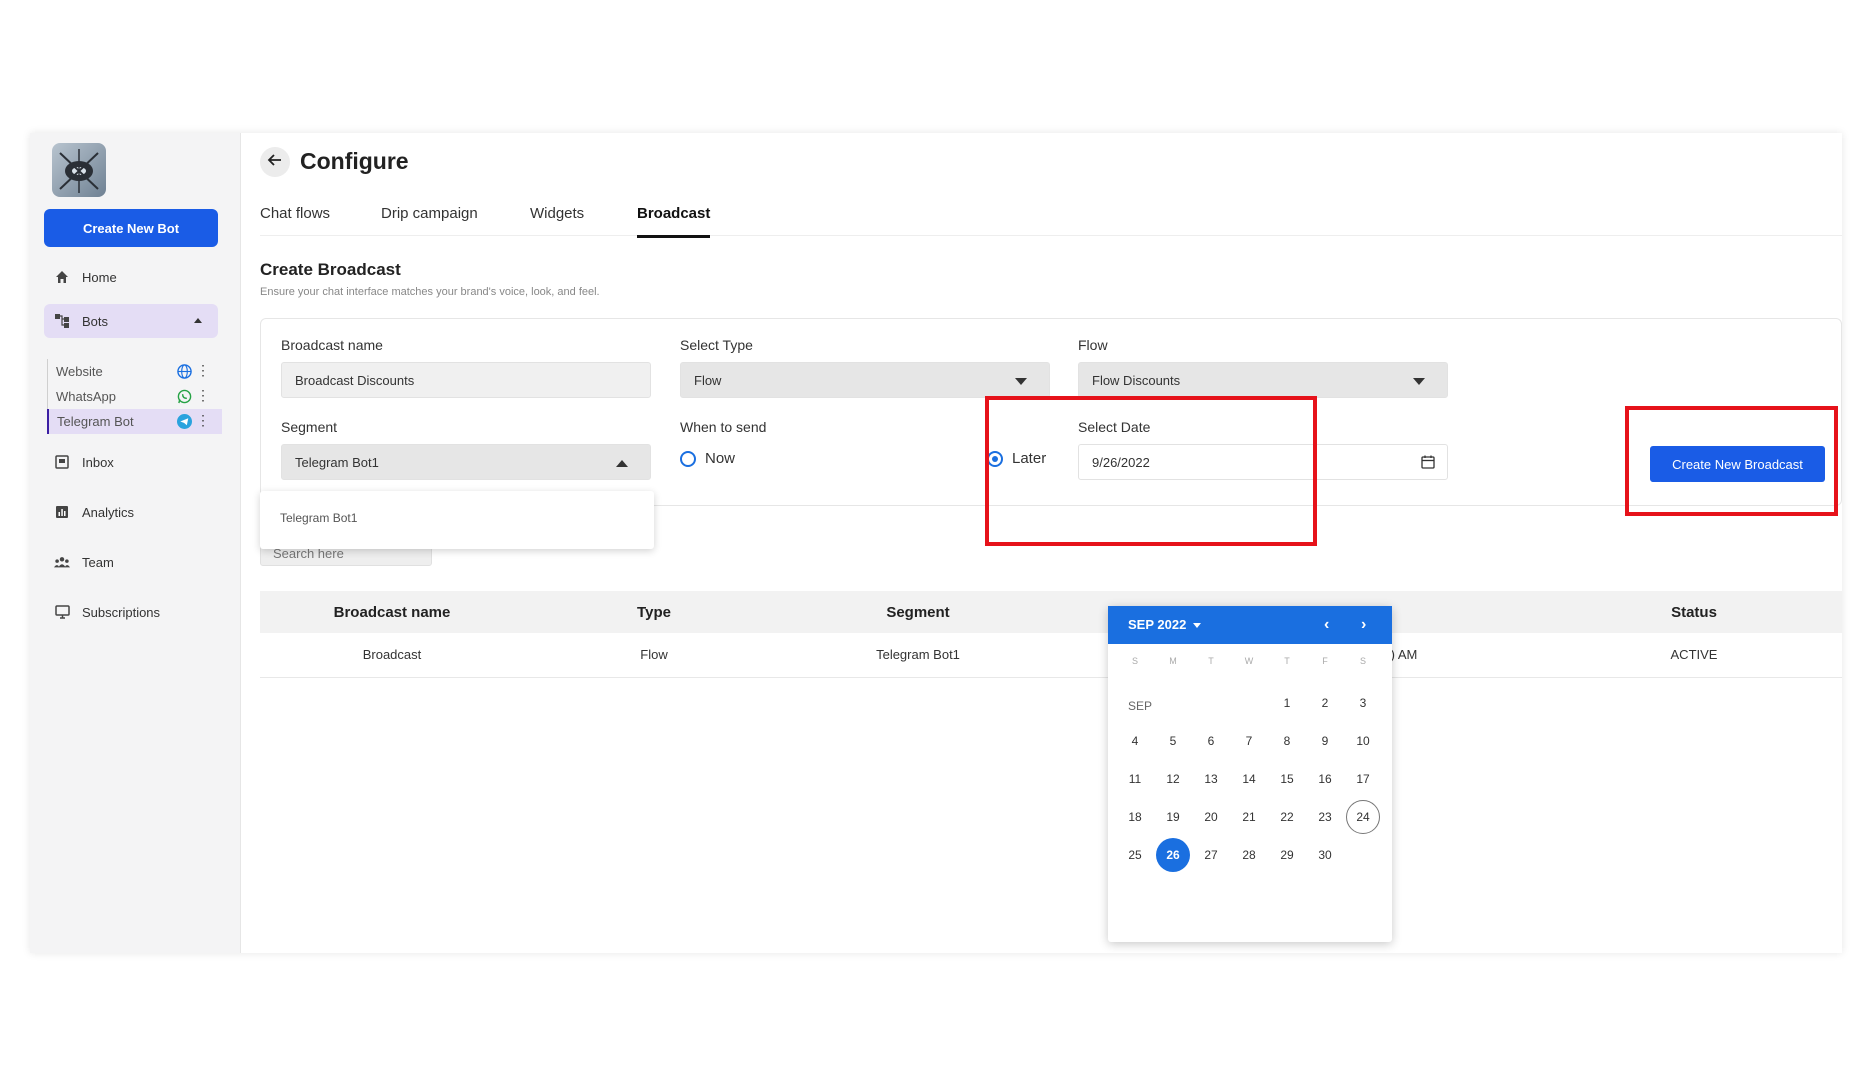 Image resolution: width=1866 pixels, height=1080 pixels. Describe the element at coordinates (466, 380) in the screenshot. I see `broadcast-name-input: Broadcast Discounts` at that location.